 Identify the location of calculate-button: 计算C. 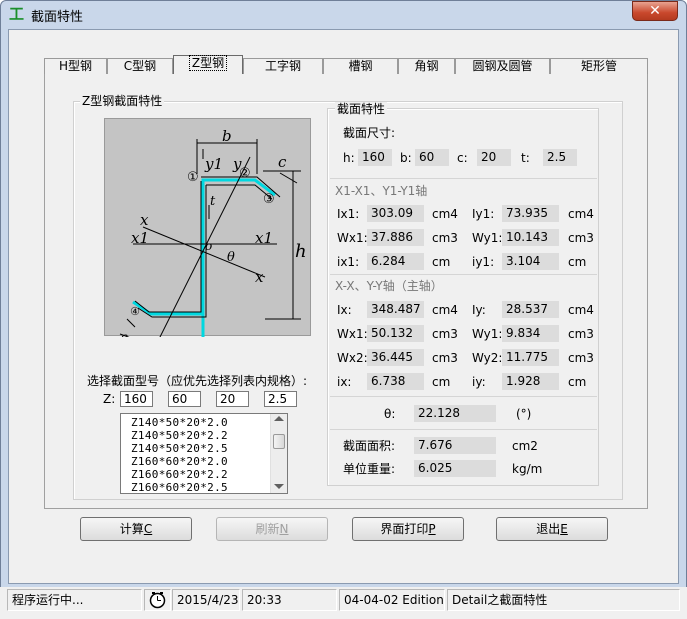
(136, 529).